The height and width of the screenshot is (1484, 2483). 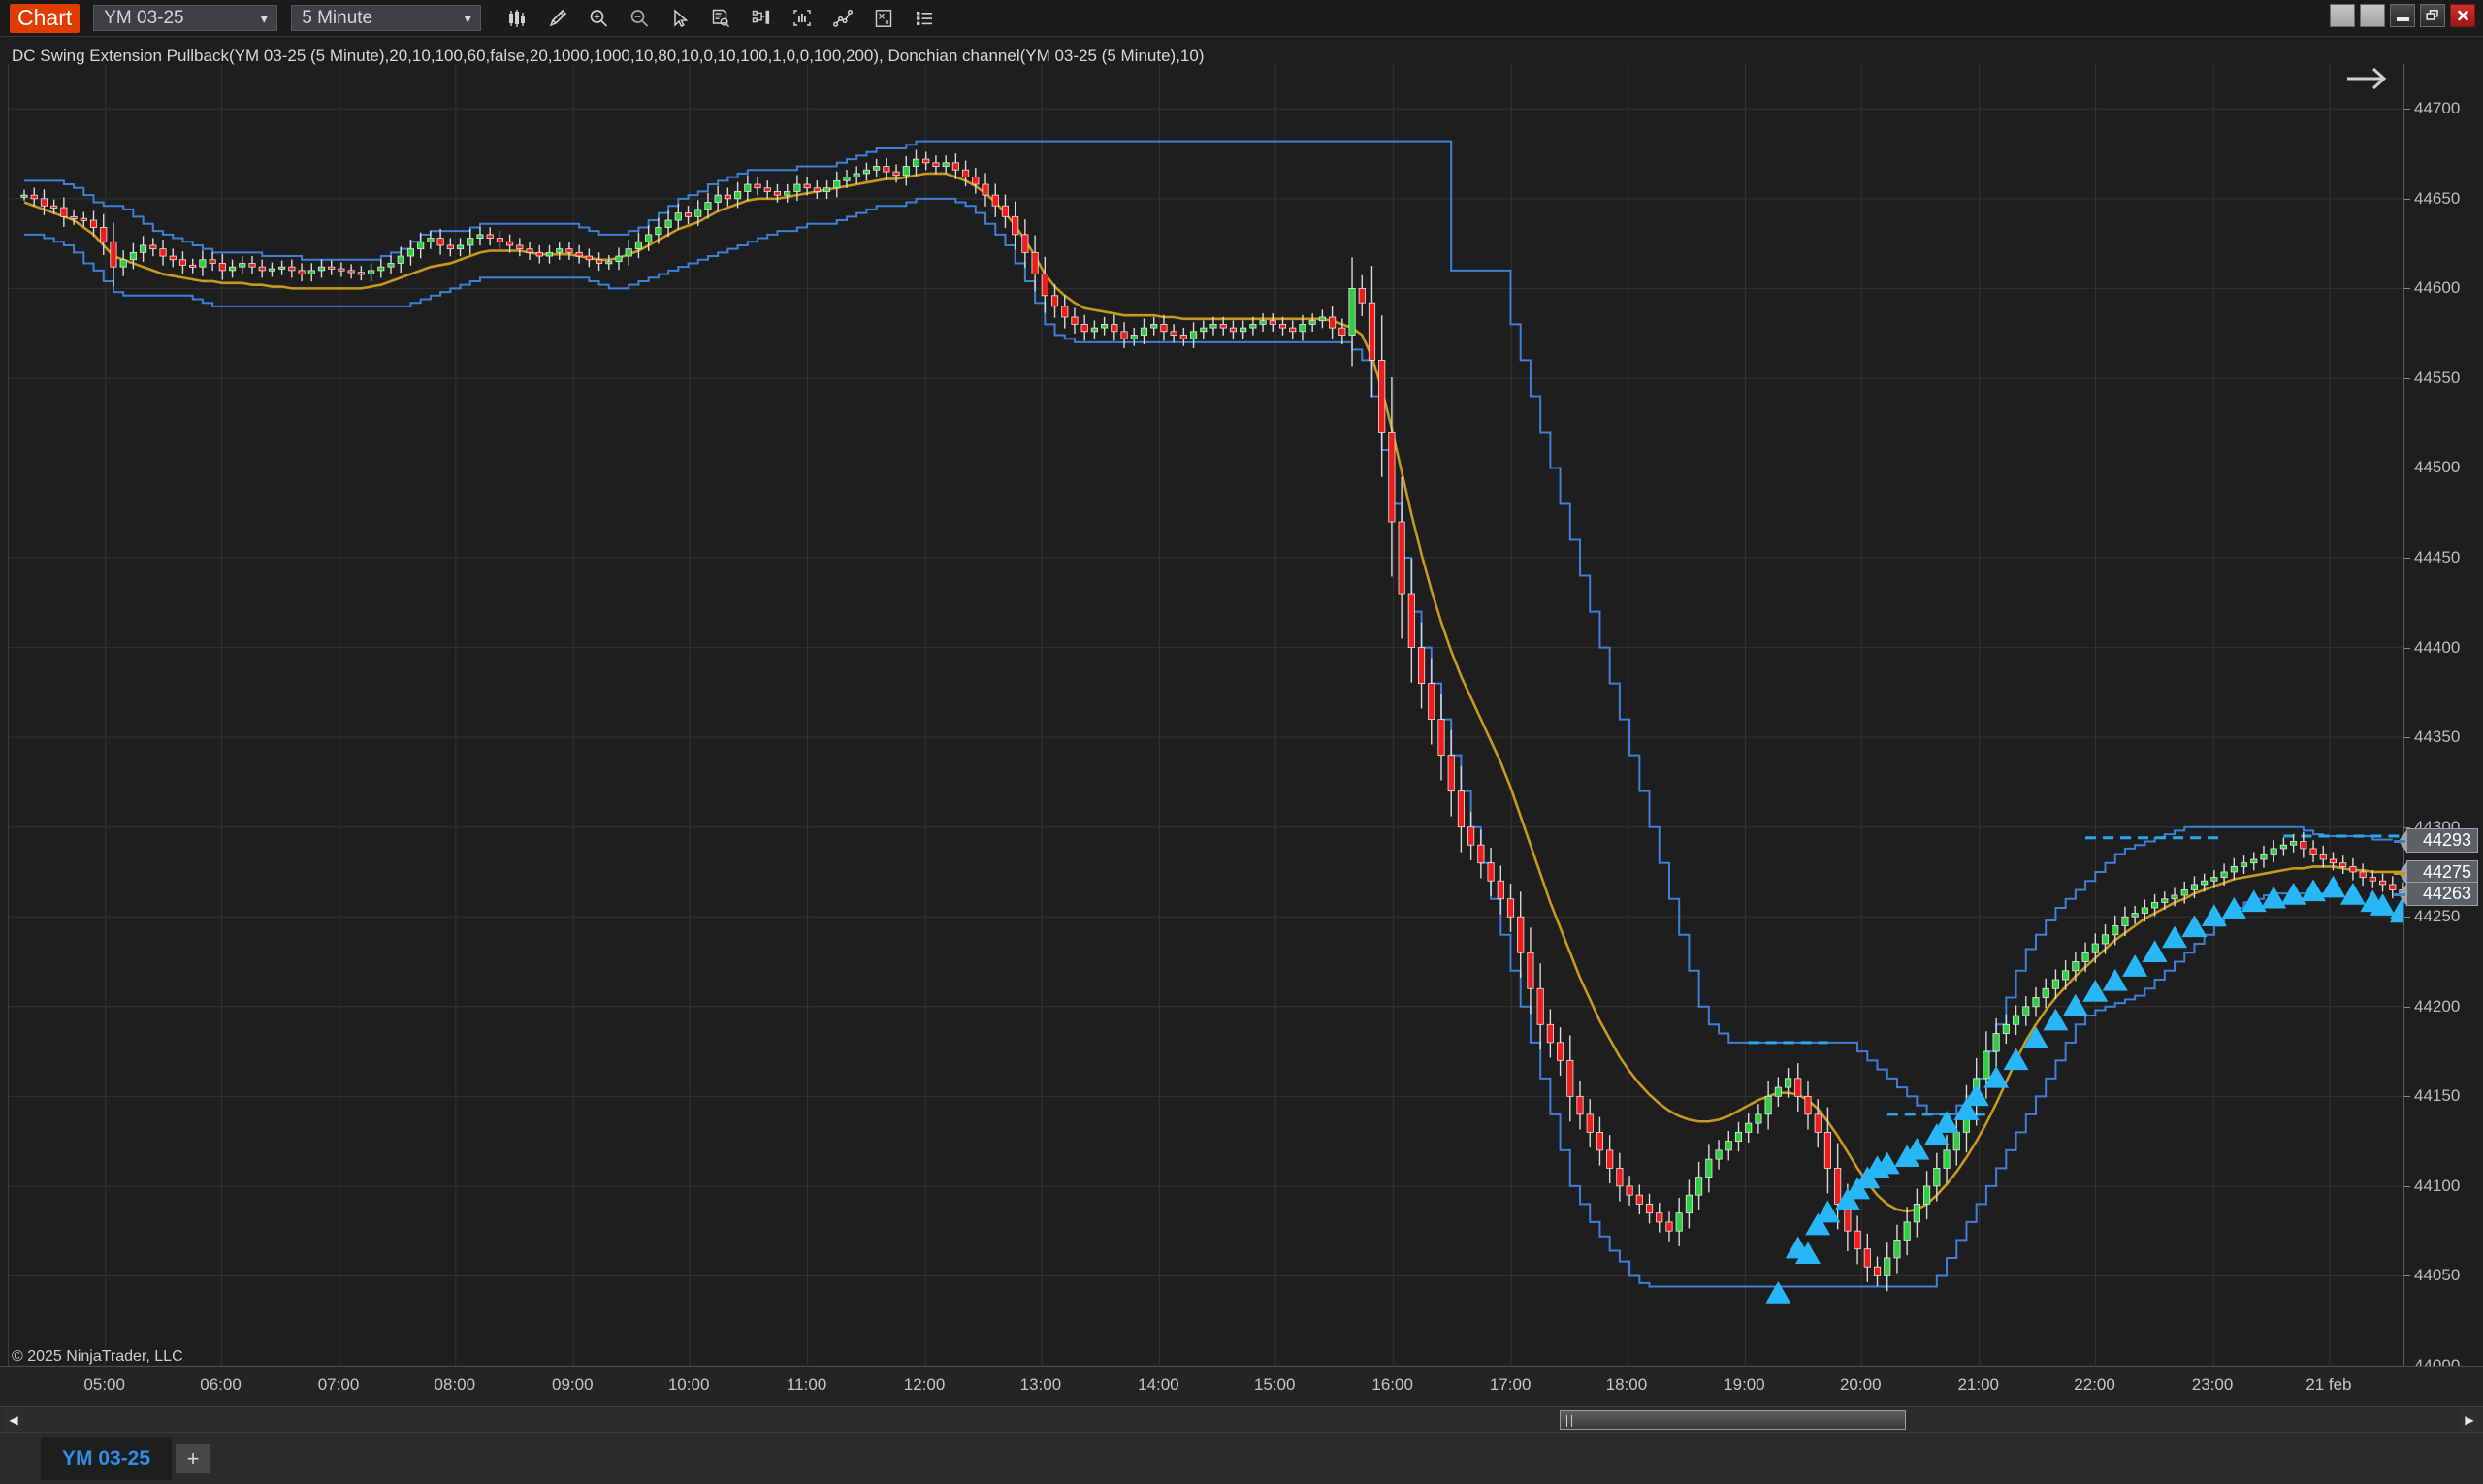 What do you see at coordinates (2432, 378) in the screenshot?
I see `price-axis-tick: 44550` at bounding box center [2432, 378].